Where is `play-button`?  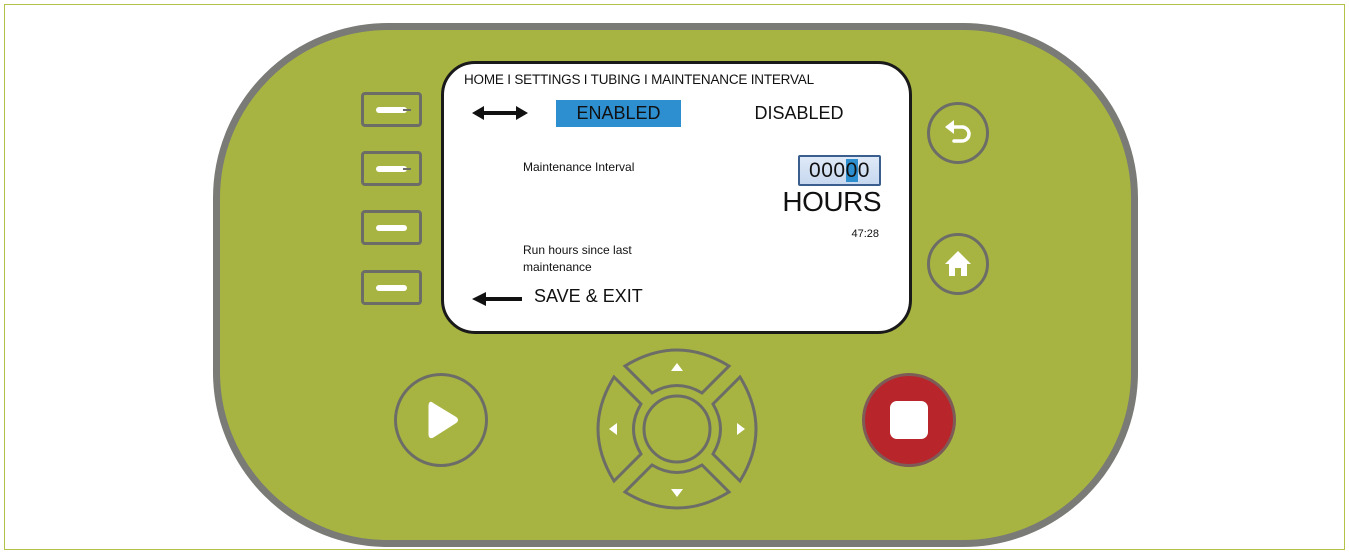
play-button is located at coordinates (441, 420).